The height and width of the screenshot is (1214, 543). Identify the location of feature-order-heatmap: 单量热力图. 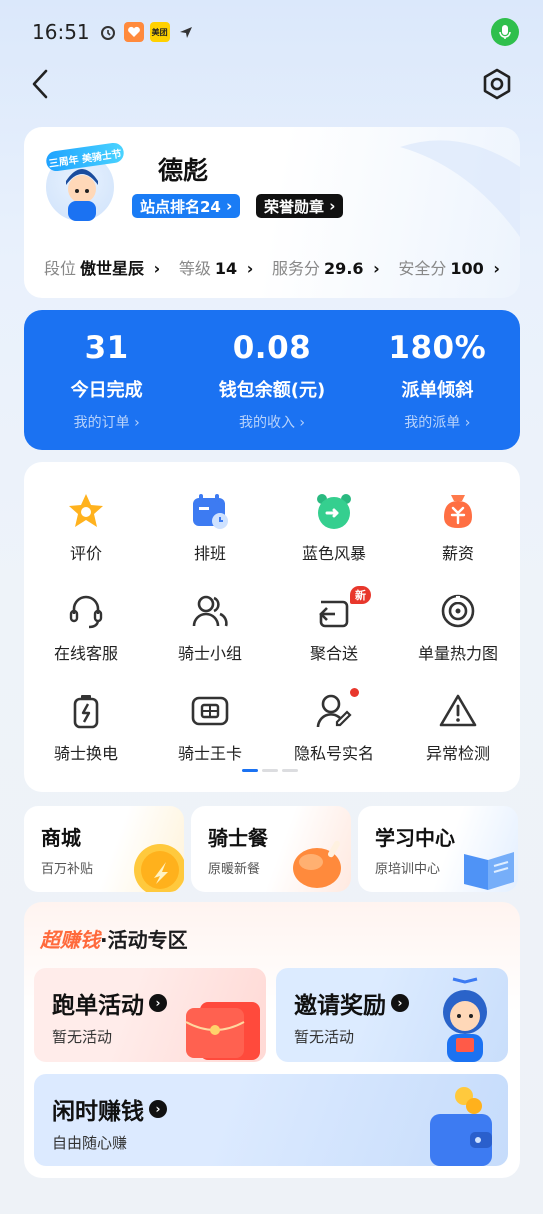
(458, 627).